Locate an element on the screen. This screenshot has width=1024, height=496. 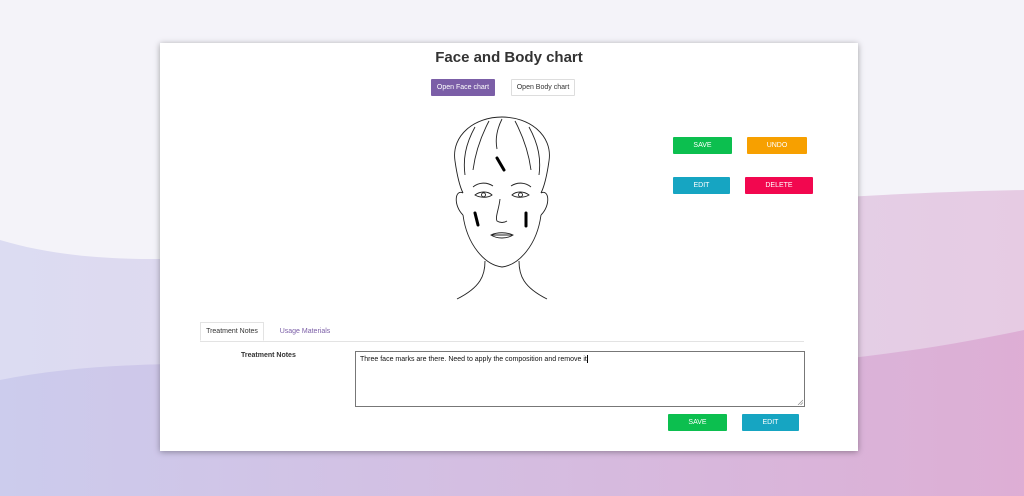
face-outline is located at coordinates (502, 208).